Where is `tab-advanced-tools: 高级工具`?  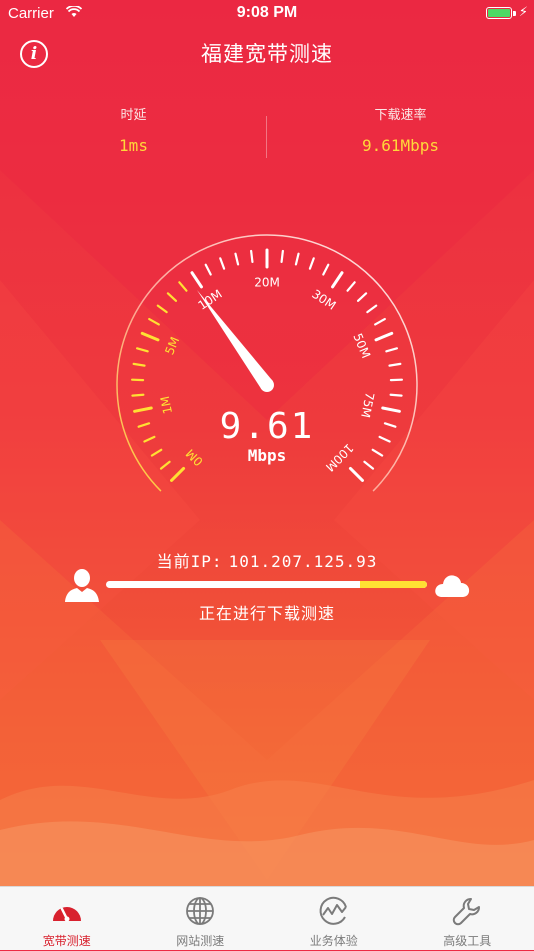
tab-advanced-tools: 高级工具 is located at coordinates (467, 919).